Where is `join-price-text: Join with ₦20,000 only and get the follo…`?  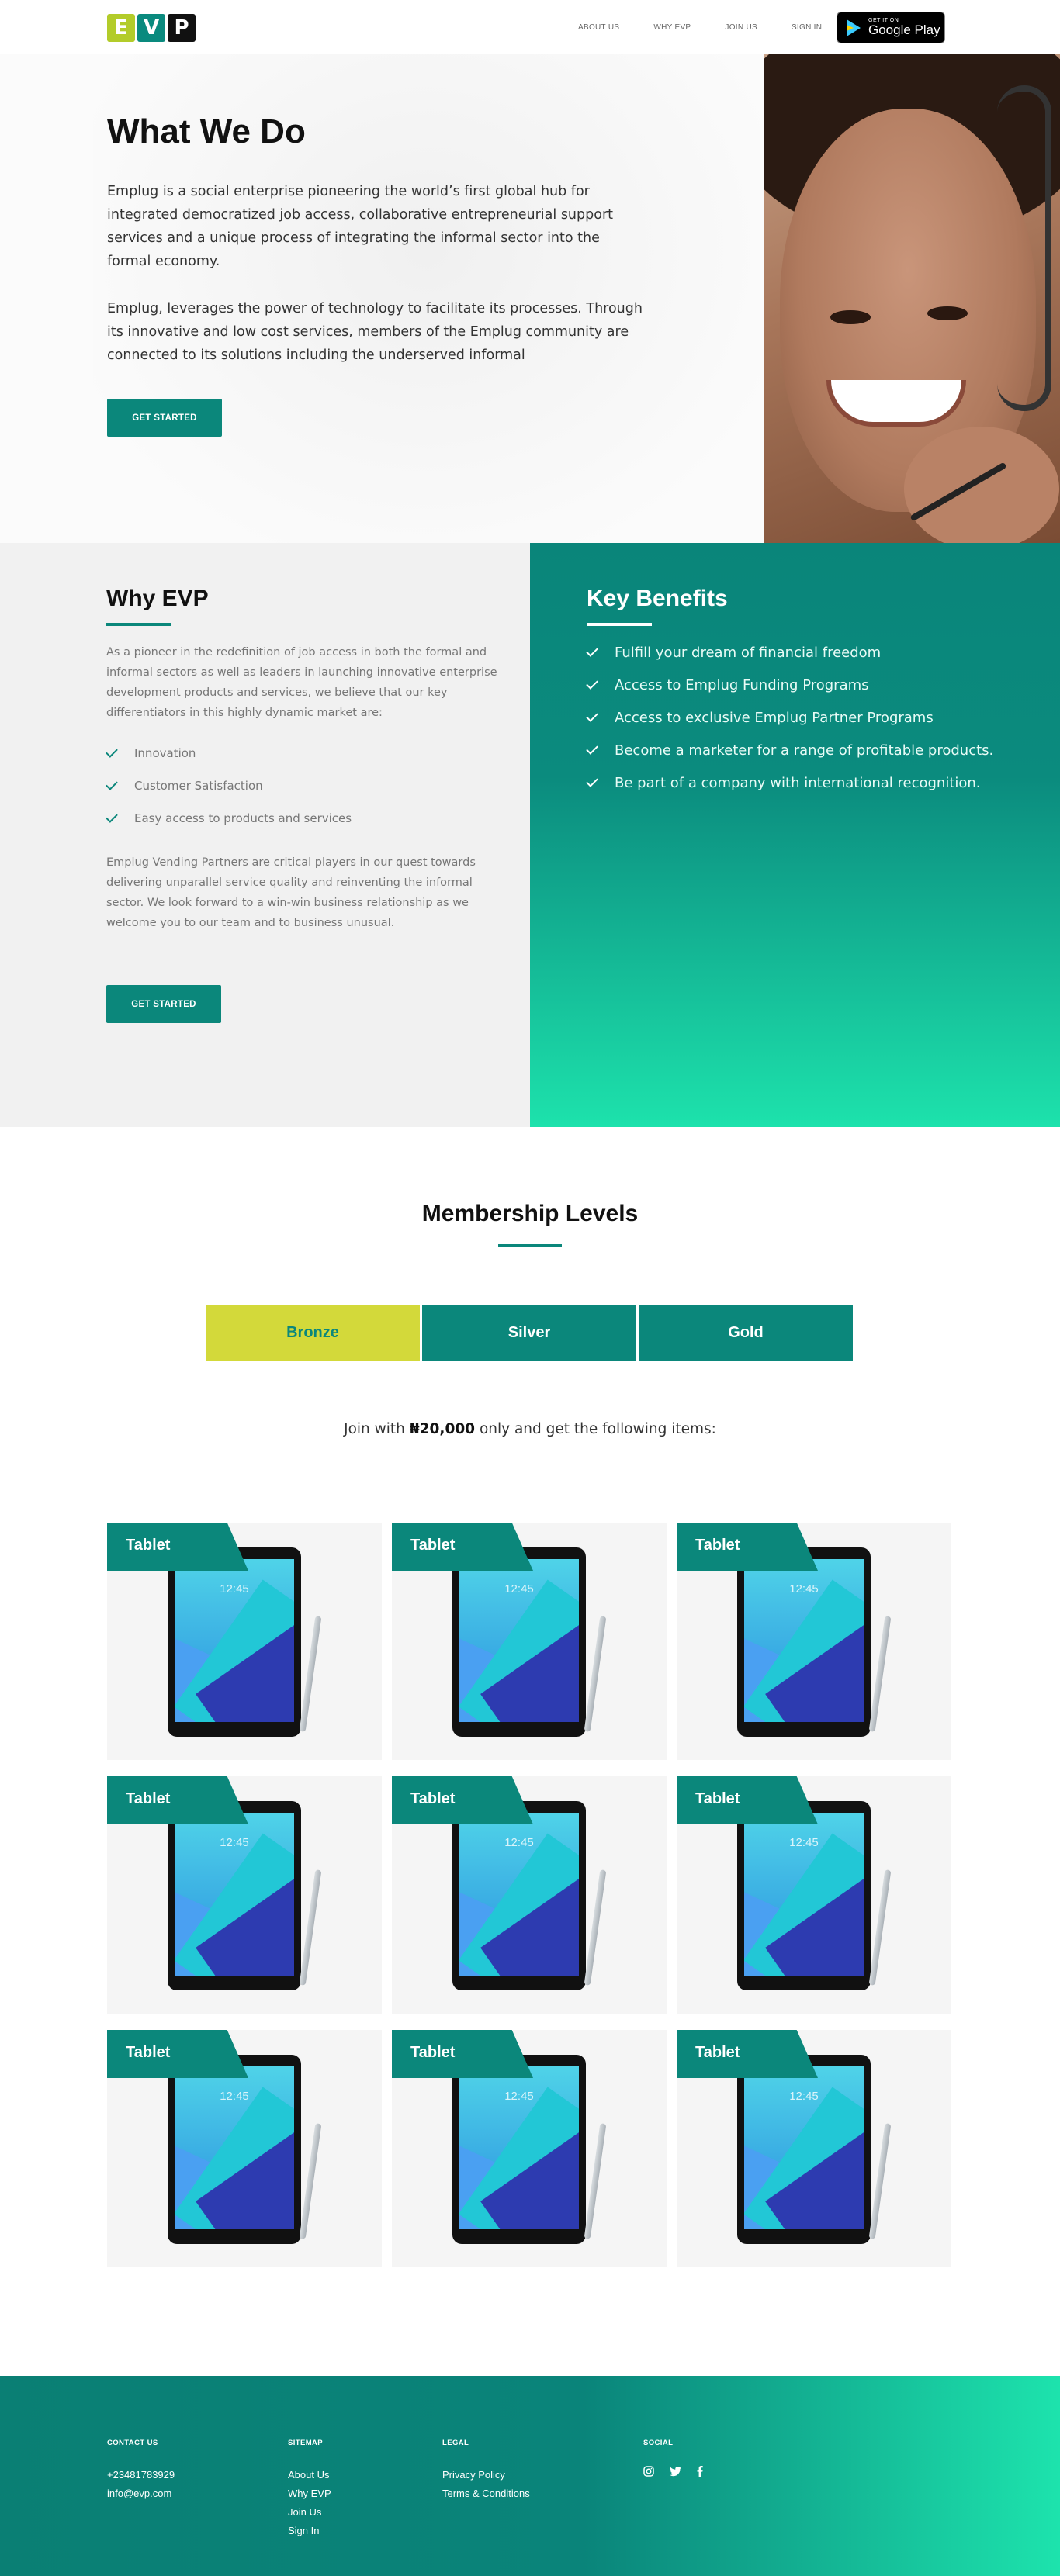
join-price-text: Join with ₦20,000 only and get the follo… is located at coordinates (530, 1429).